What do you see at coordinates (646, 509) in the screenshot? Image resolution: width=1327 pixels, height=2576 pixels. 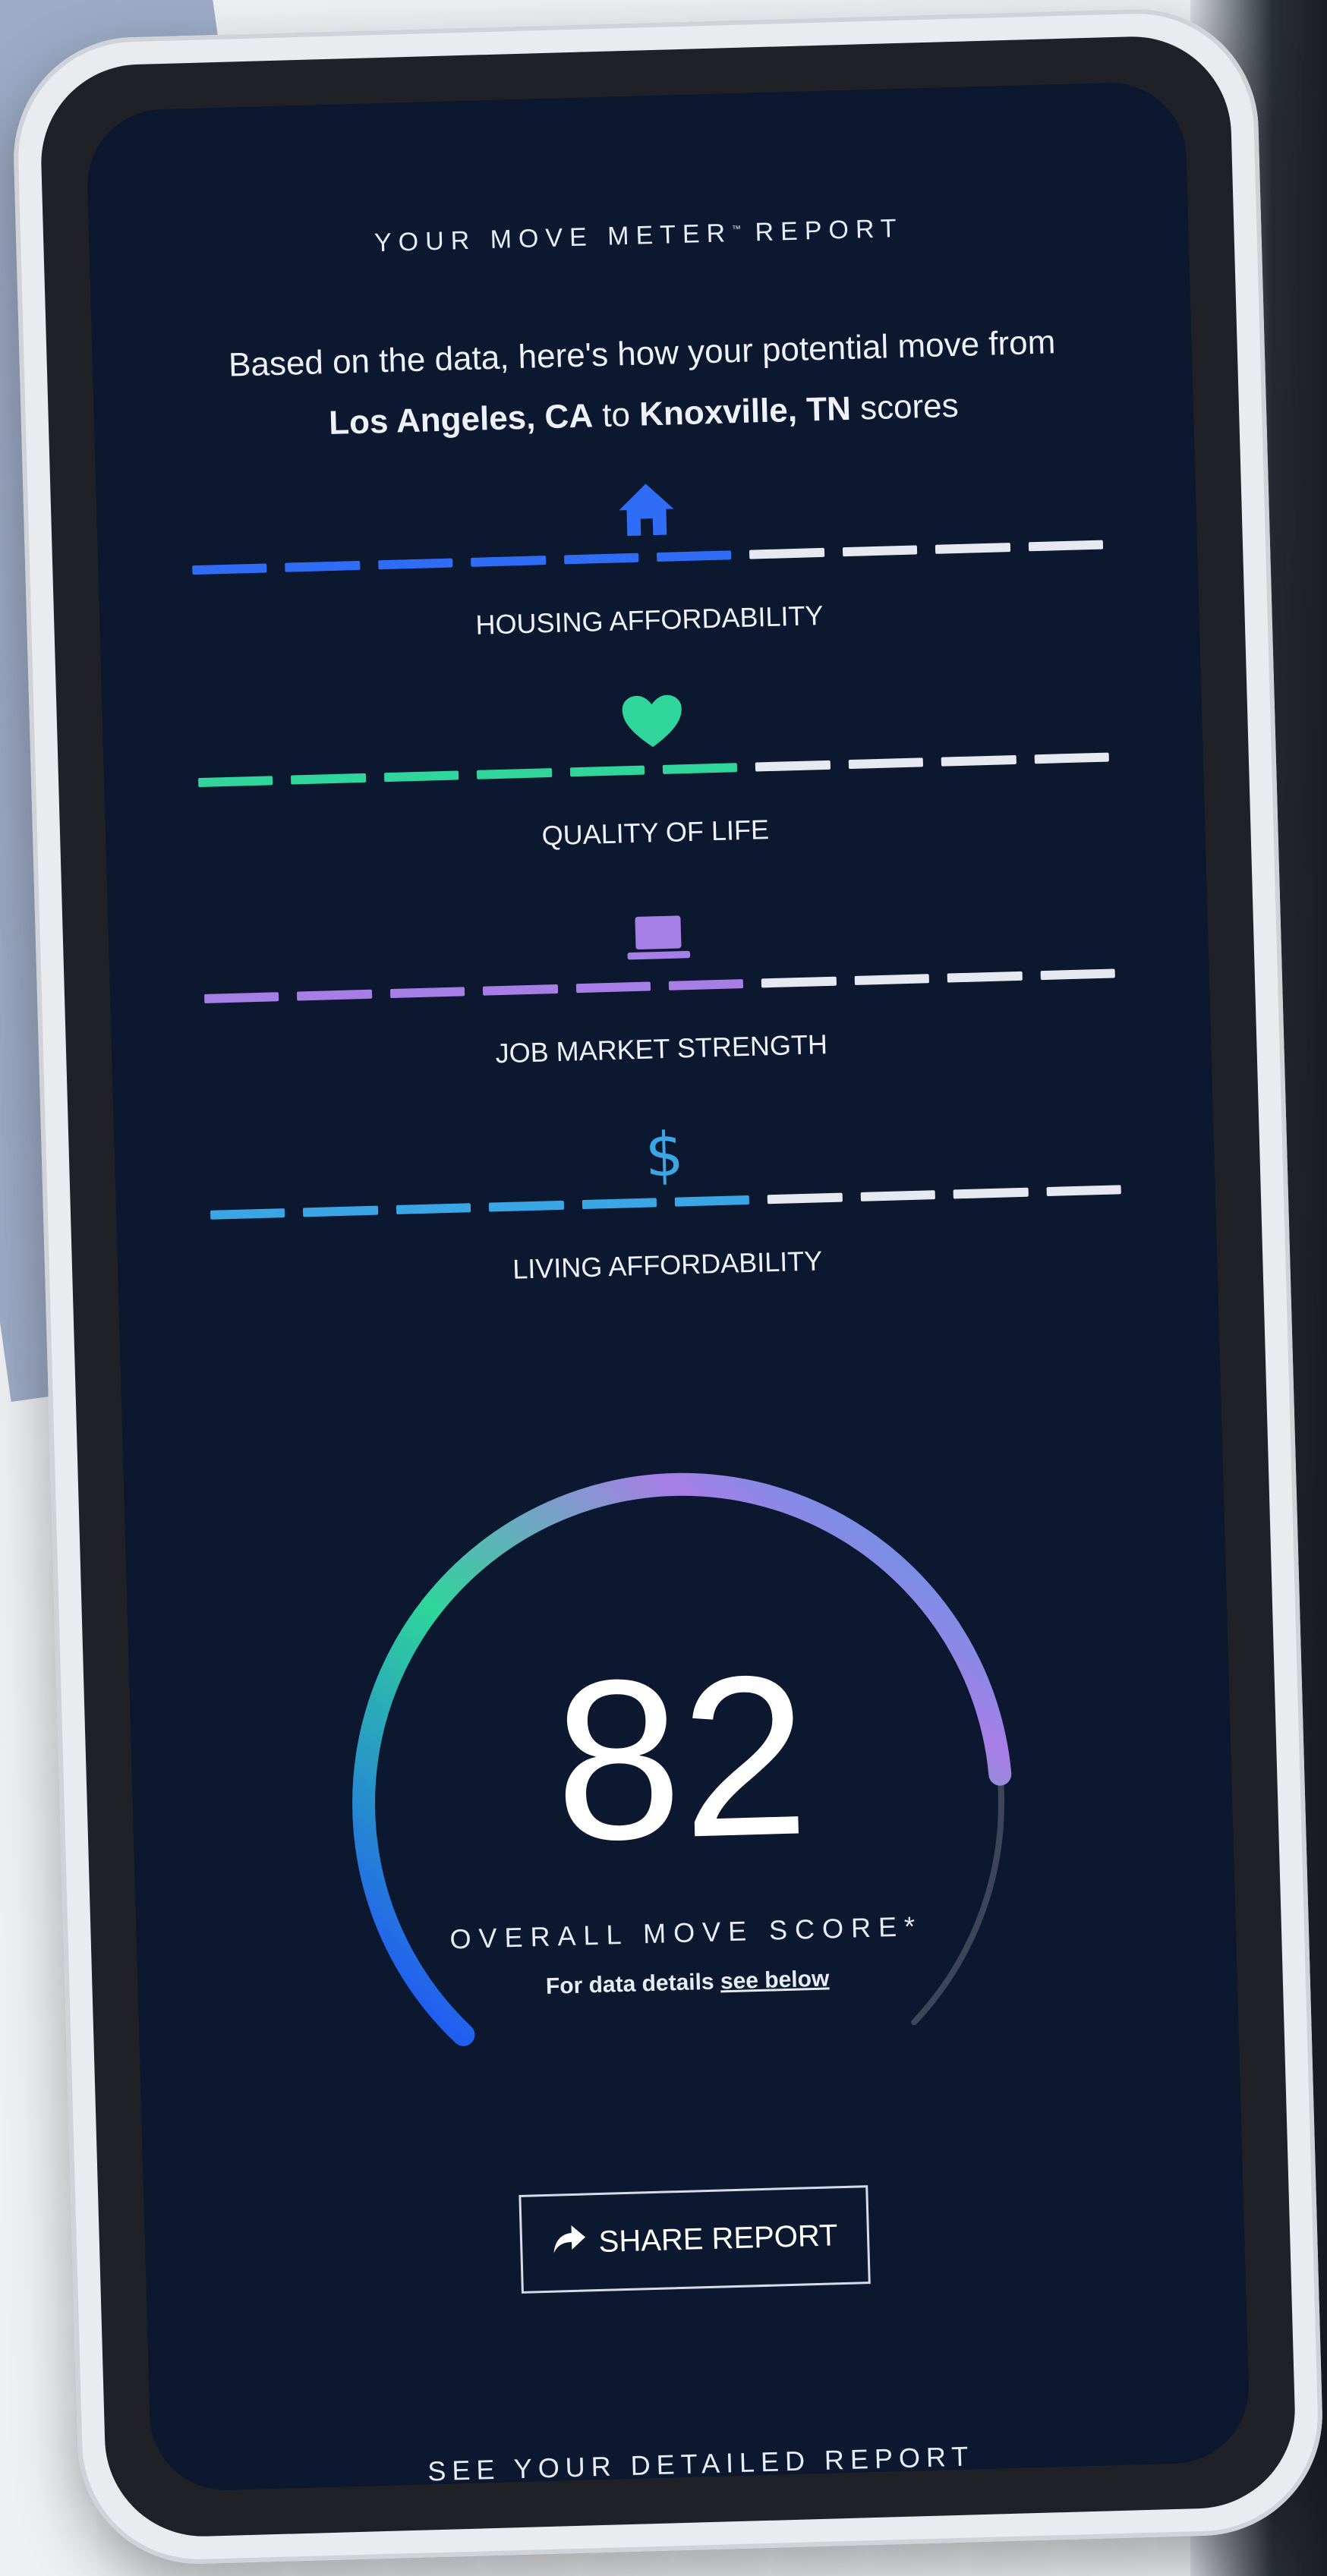 I see `house-icon` at bounding box center [646, 509].